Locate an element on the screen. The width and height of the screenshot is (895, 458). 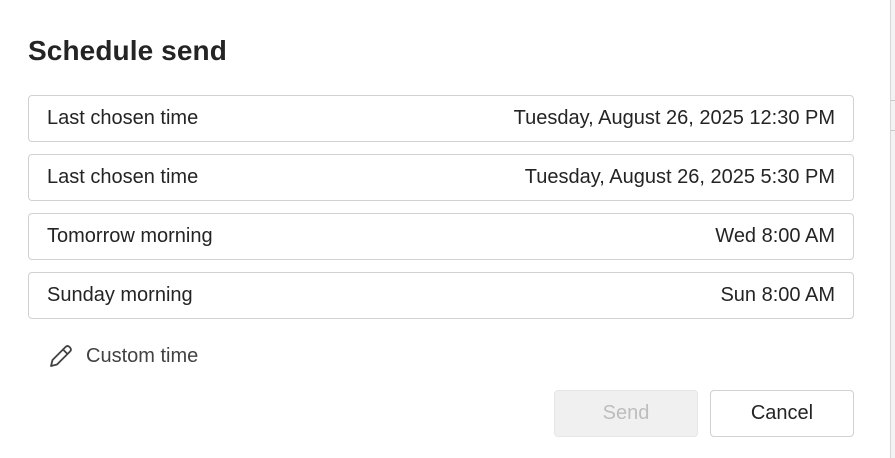
custom-time-button: Custom time is located at coordinates (122, 356).